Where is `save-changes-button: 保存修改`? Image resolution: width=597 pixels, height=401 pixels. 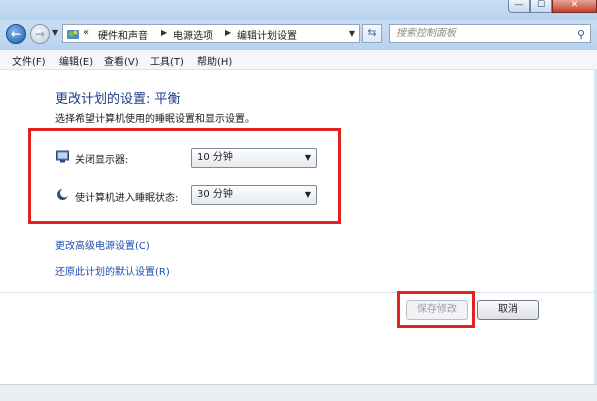
save-changes-button: 保存修改 is located at coordinates (437, 310).